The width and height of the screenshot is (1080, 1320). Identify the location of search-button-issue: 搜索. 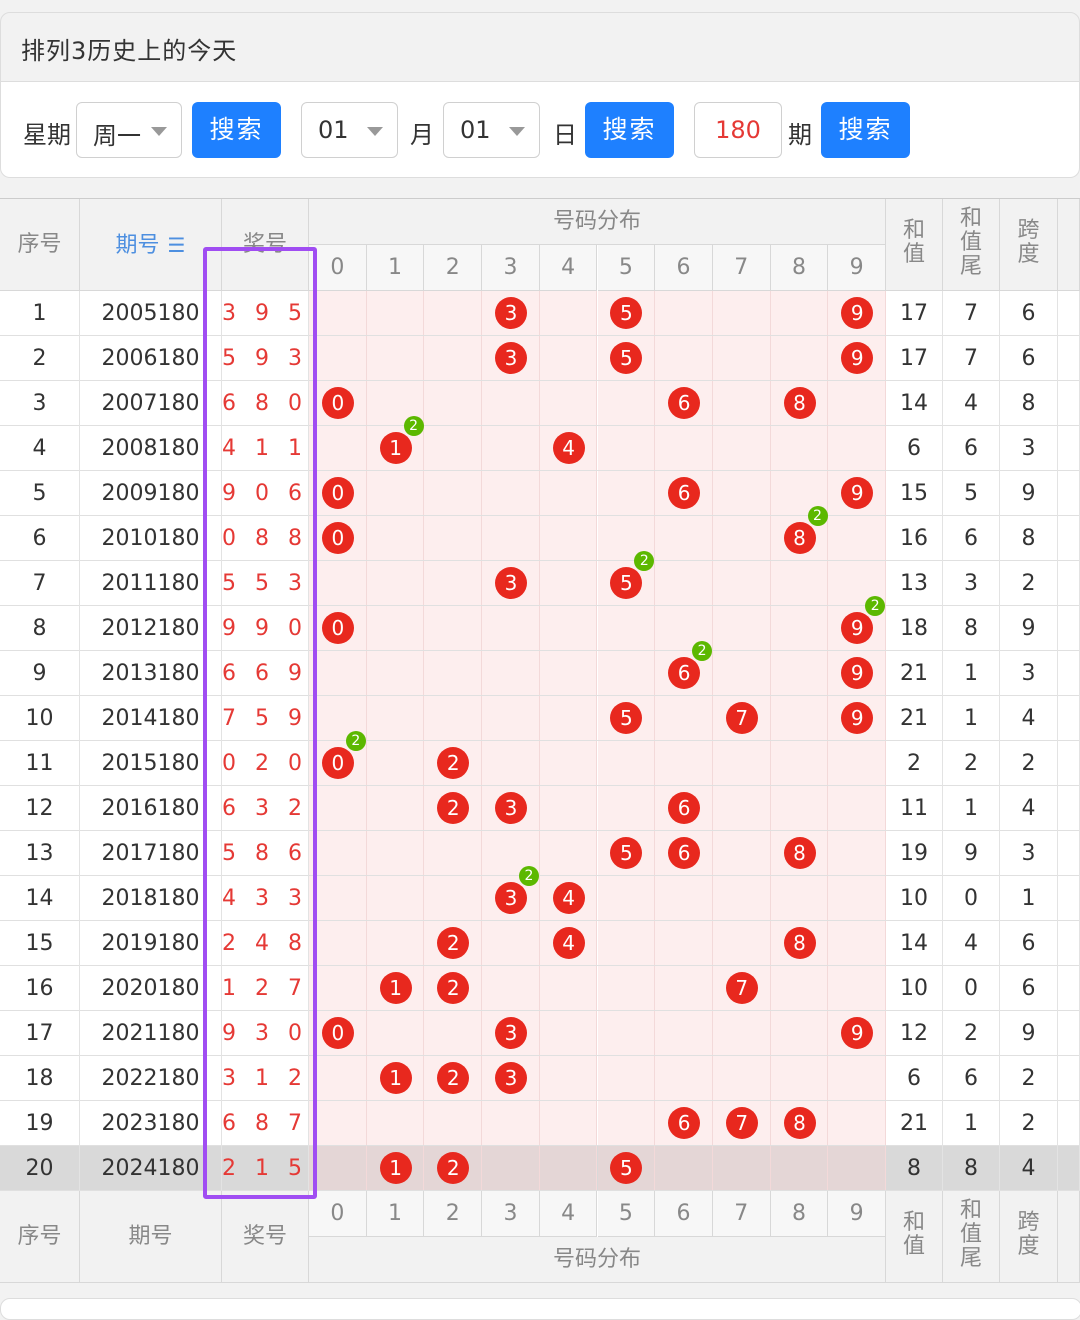
(865, 130).